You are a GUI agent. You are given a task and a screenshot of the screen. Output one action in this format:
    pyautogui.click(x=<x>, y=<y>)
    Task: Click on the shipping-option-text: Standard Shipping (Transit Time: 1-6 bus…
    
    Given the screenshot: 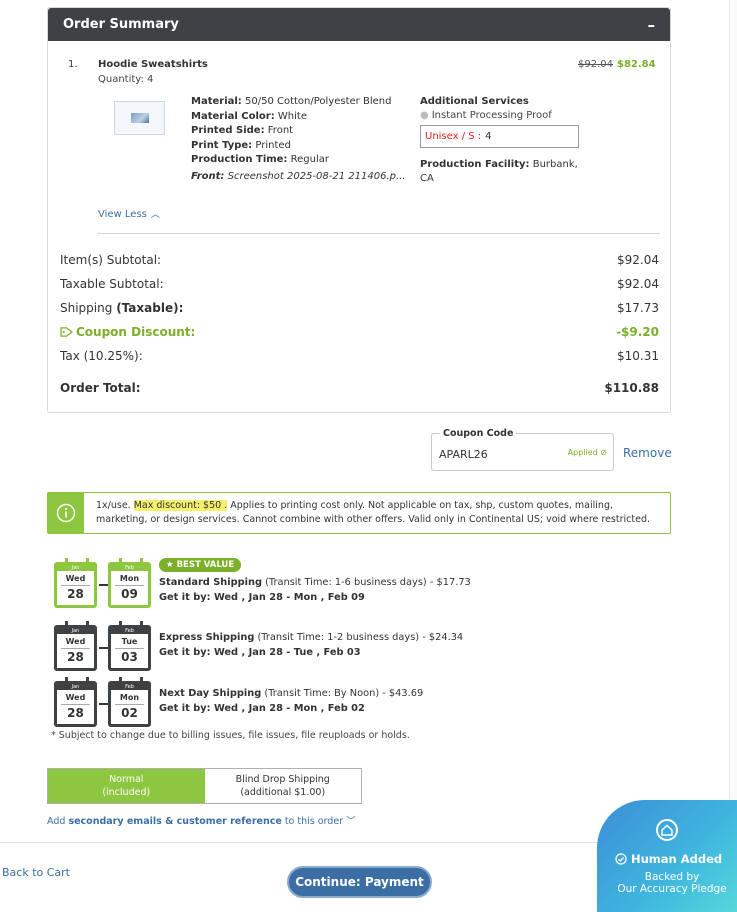 What is the action you would take?
    pyautogui.click(x=315, y=590)
    